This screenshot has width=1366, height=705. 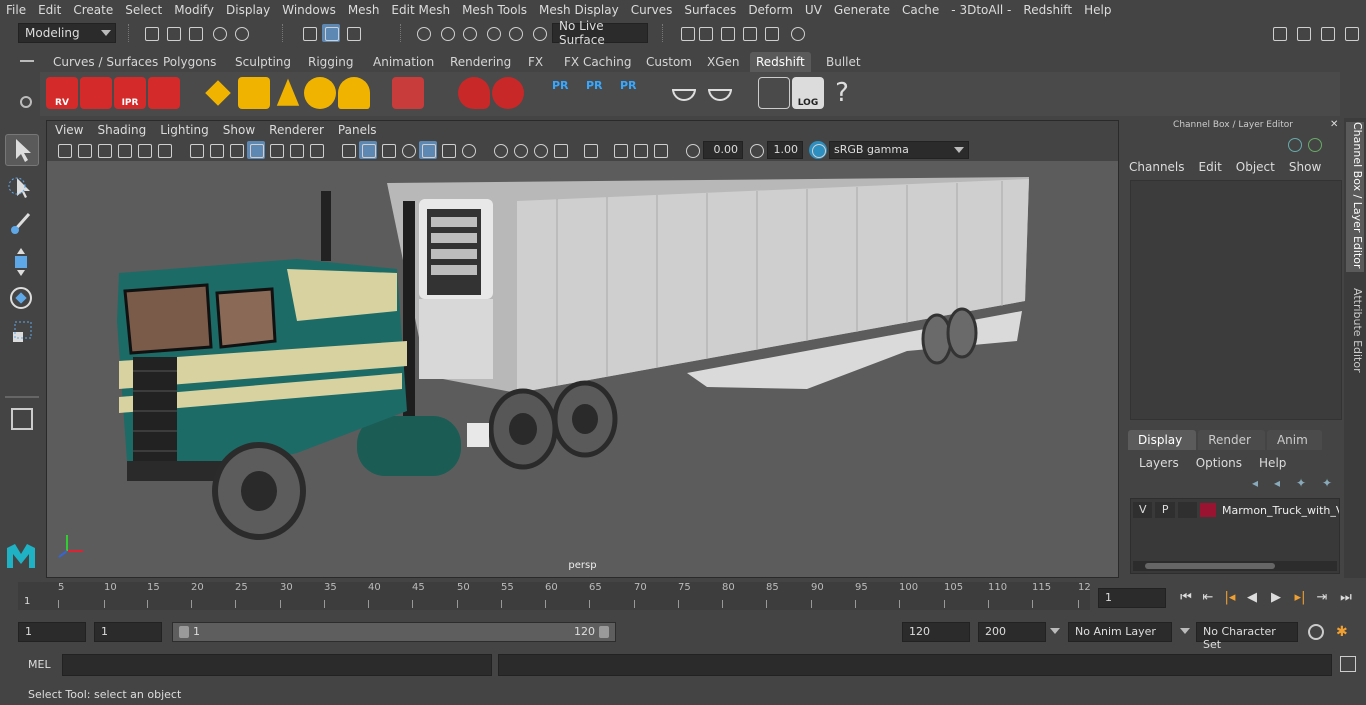 What do you see at coordinates (22, 298) in the screenshot?
I see `rotate-tool-icon` at bounding box center [22, 298].